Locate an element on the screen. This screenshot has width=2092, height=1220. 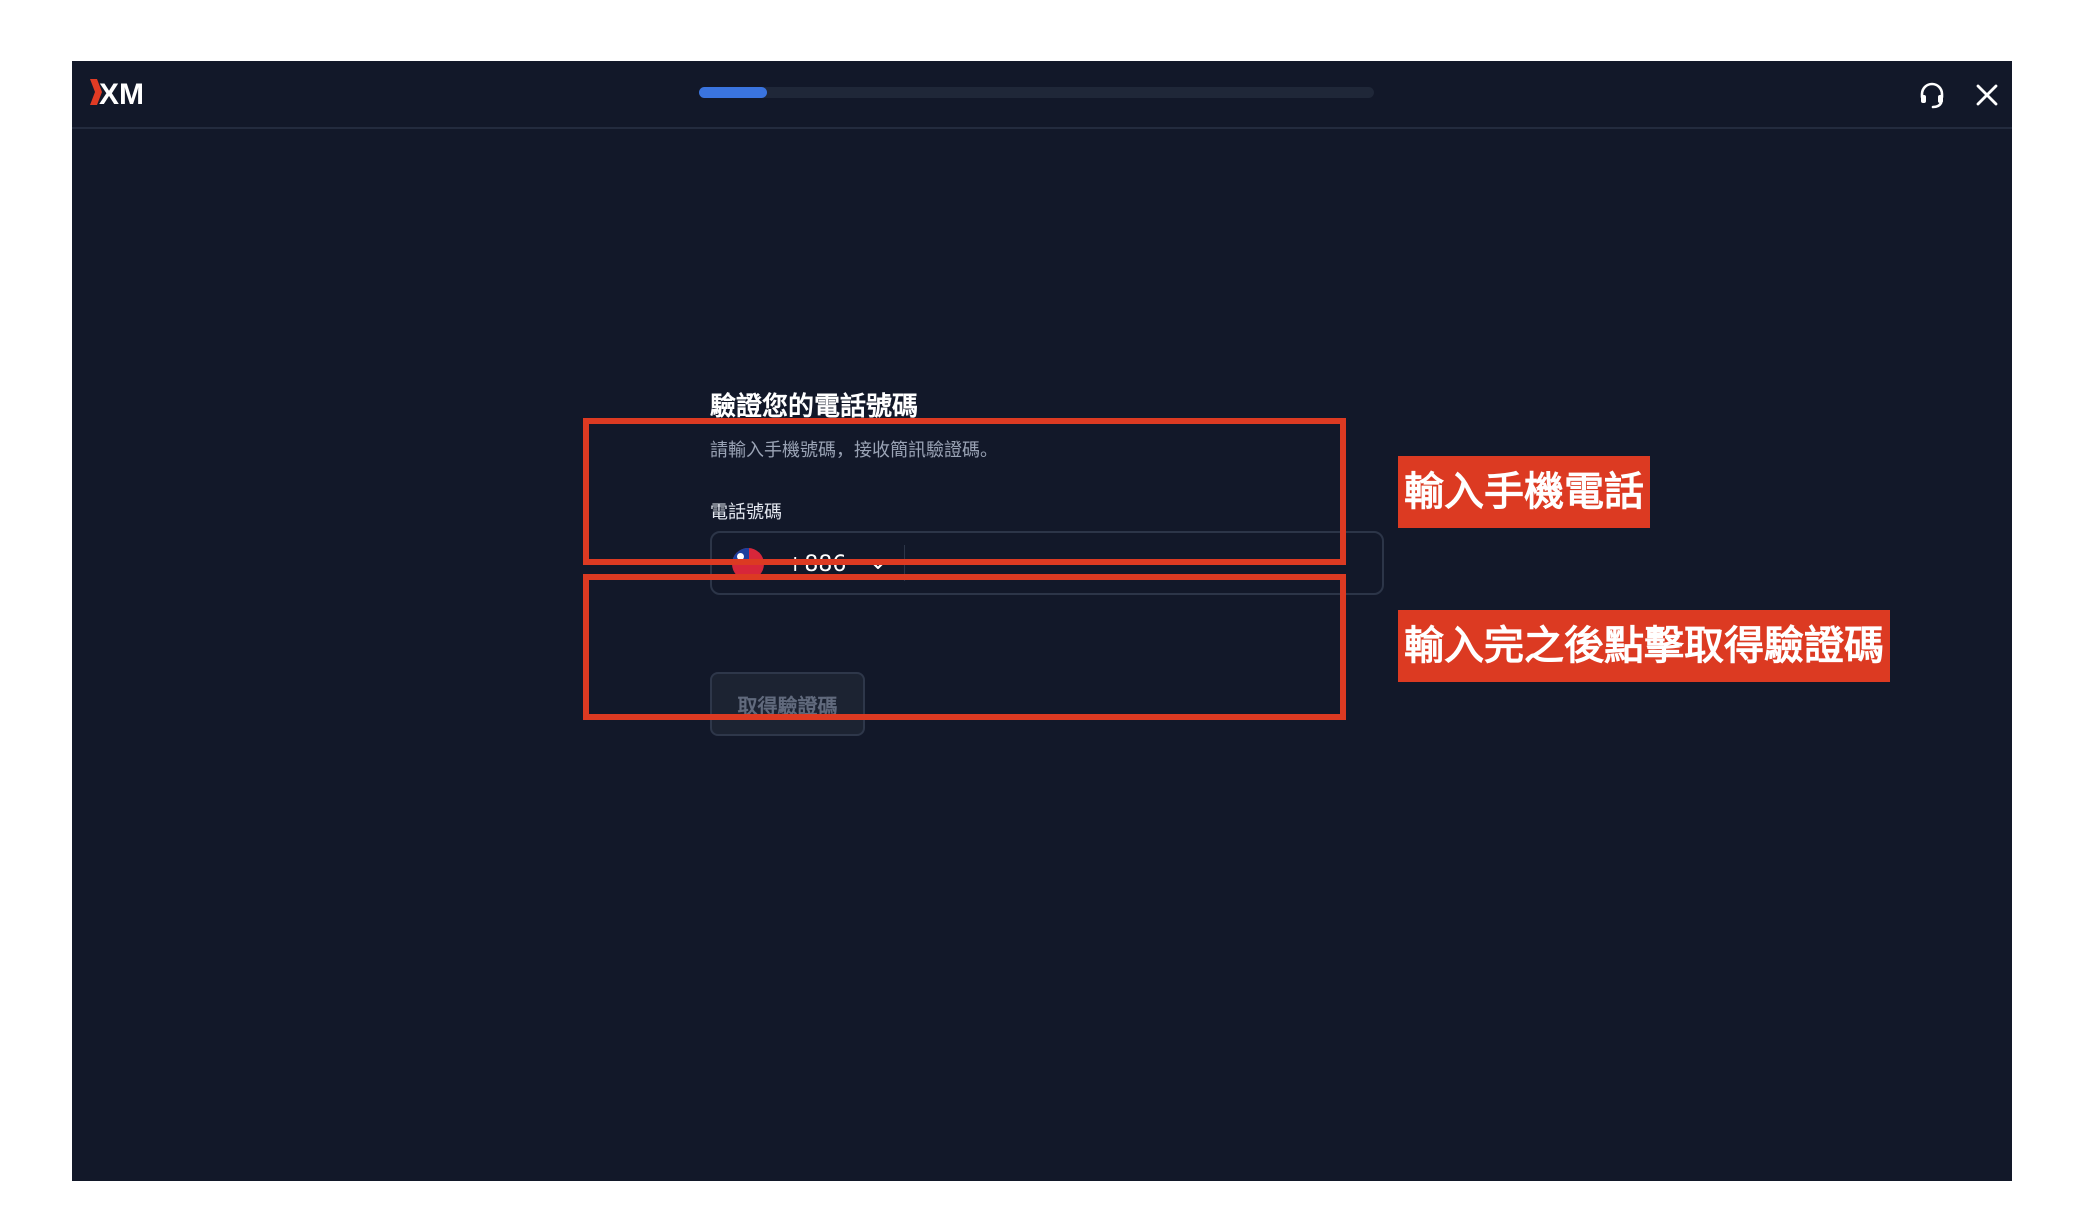
top-bar: XM is located at coordinates (1042, 95).